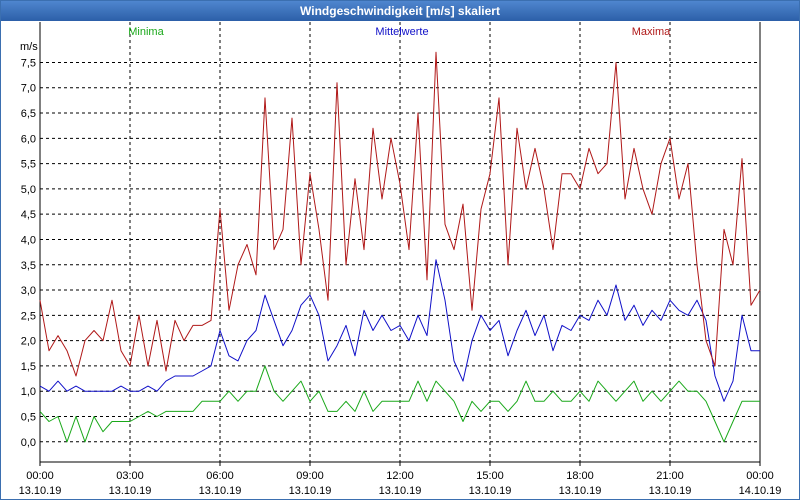 The height and width of the screenshot is (500, 800). I want to click on legend-entry-minima: Minima, so click(146, 32).